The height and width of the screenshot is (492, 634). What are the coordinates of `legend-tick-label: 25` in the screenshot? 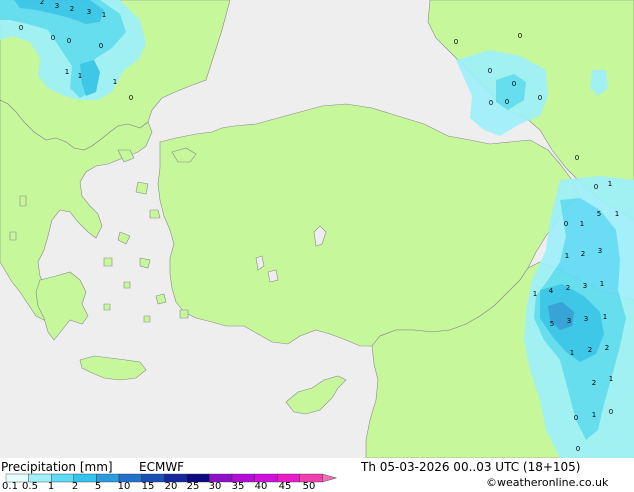 It's located at (193, 486).